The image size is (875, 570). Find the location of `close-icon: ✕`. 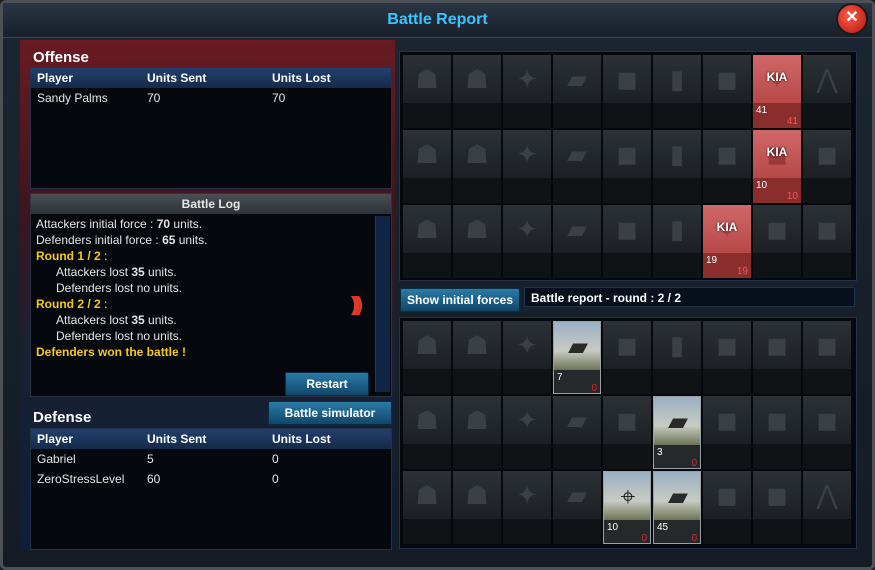

close-icon: ✕ is located at coordinates (852, 17).